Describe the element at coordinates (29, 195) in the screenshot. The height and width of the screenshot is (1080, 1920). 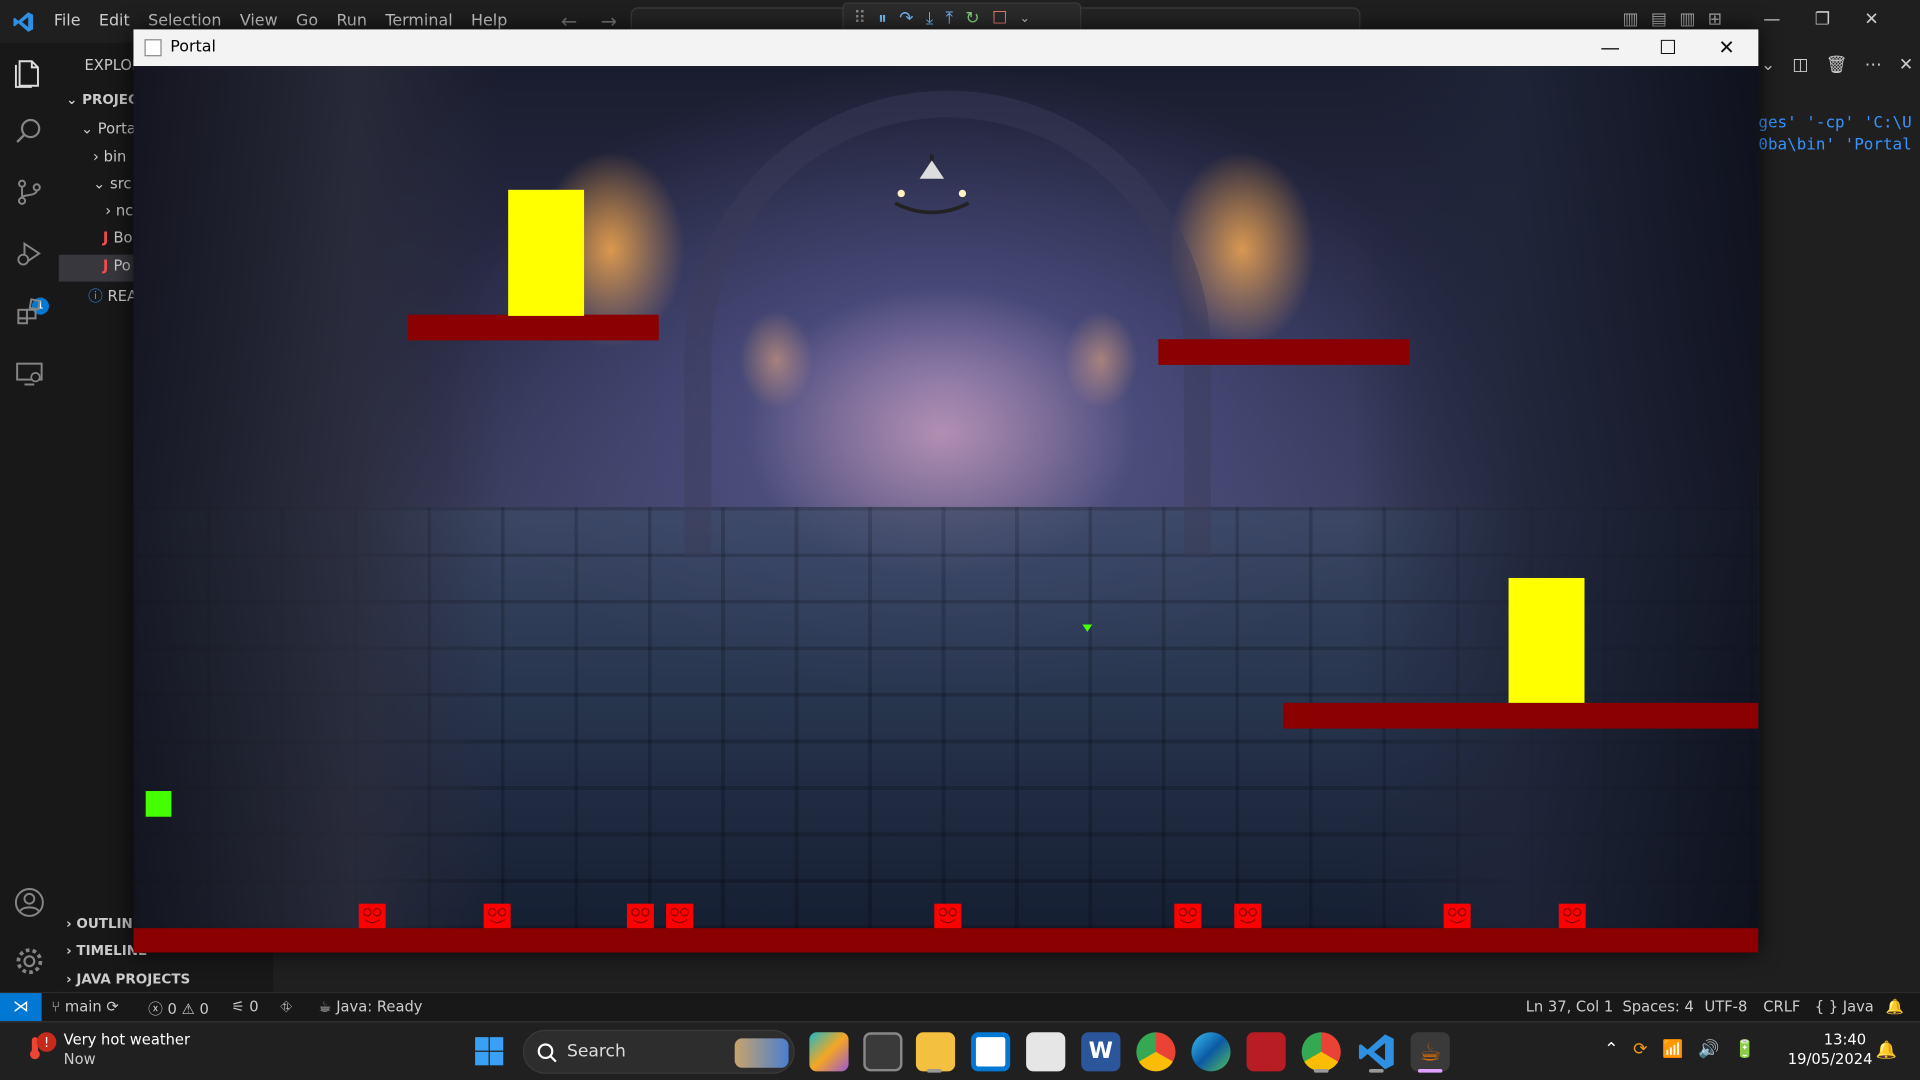
I see `source-control-icon` at that location.